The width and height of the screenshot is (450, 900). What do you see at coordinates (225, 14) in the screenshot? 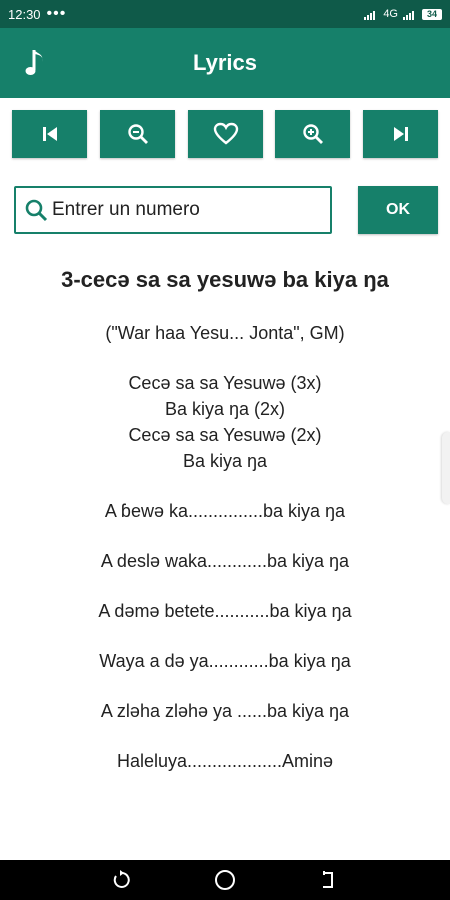
I see `status-bar: 12:30 ••• 4G 34` at bounding box center [225, 14].